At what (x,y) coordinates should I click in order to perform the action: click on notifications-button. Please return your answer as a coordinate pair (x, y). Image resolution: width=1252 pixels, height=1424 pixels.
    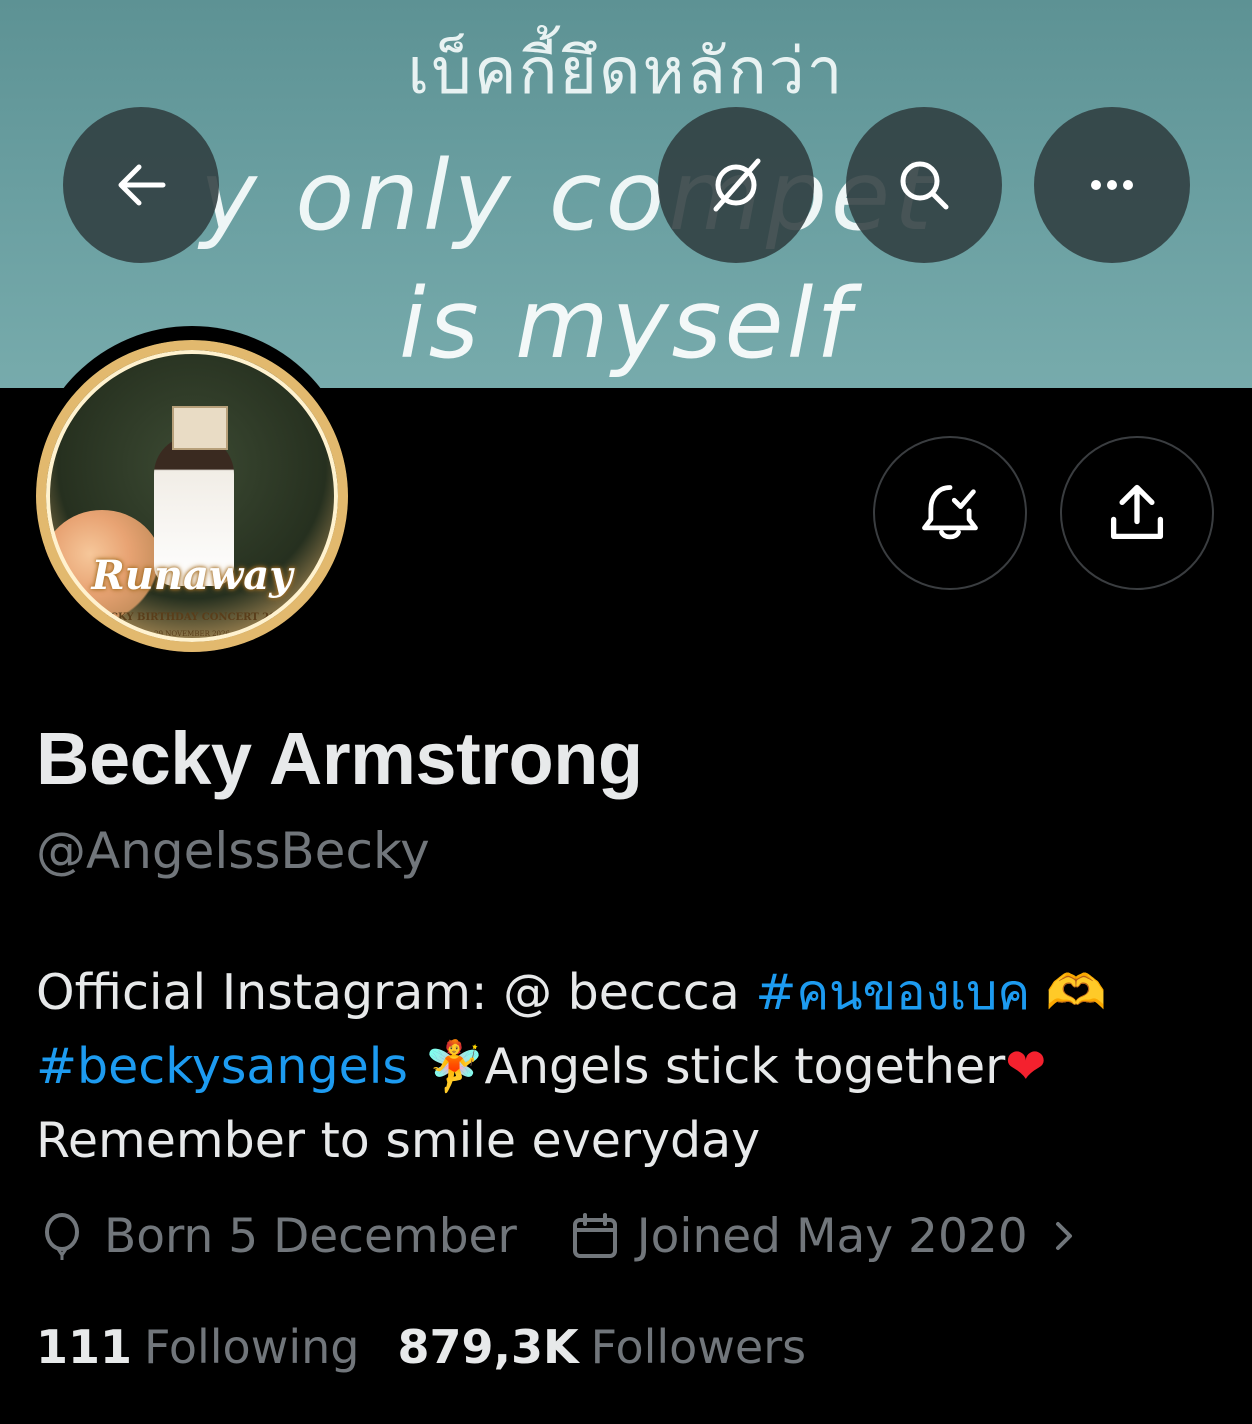
    Looking at the image, I should click on (950, 513).